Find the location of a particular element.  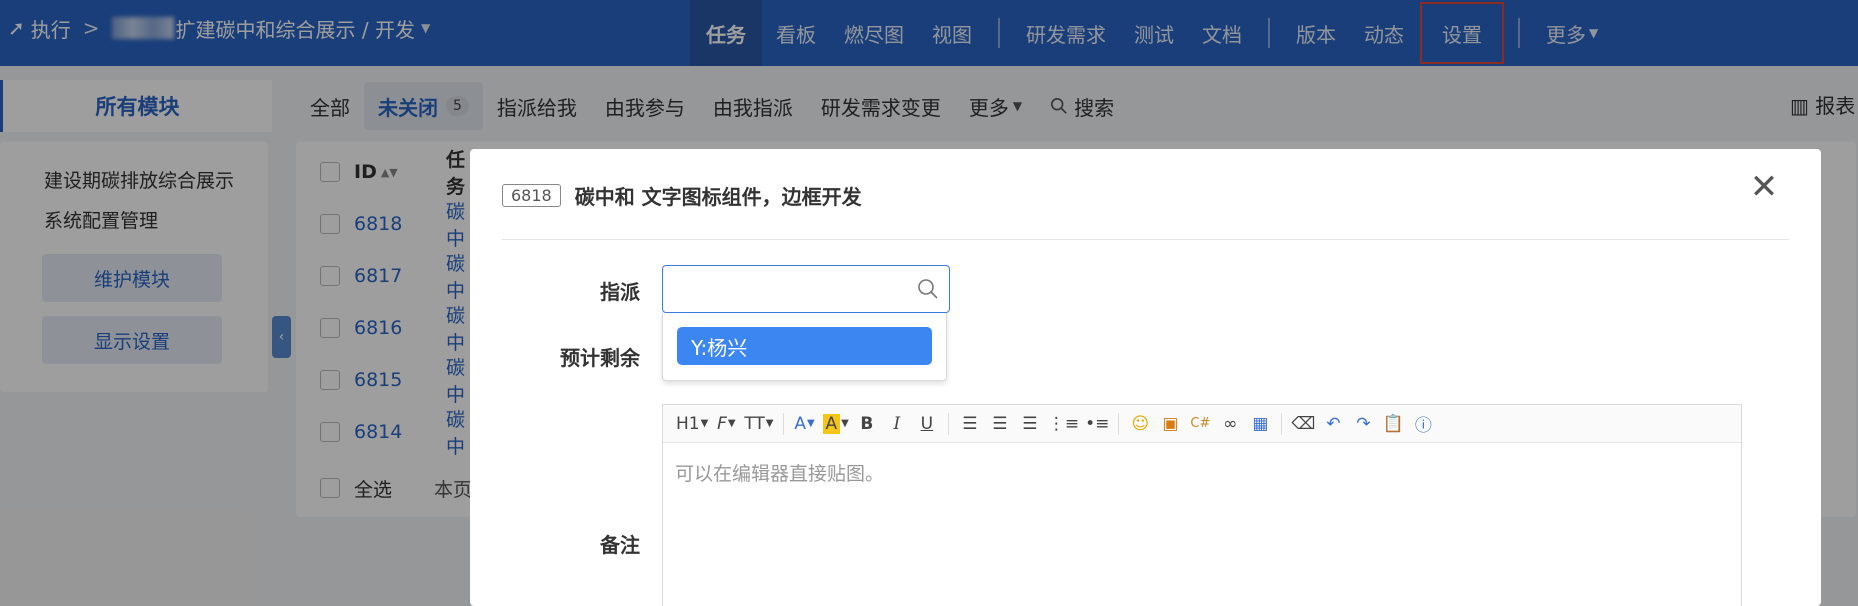

heading-button: H1 ▼ is located at coordinates (692, 424).